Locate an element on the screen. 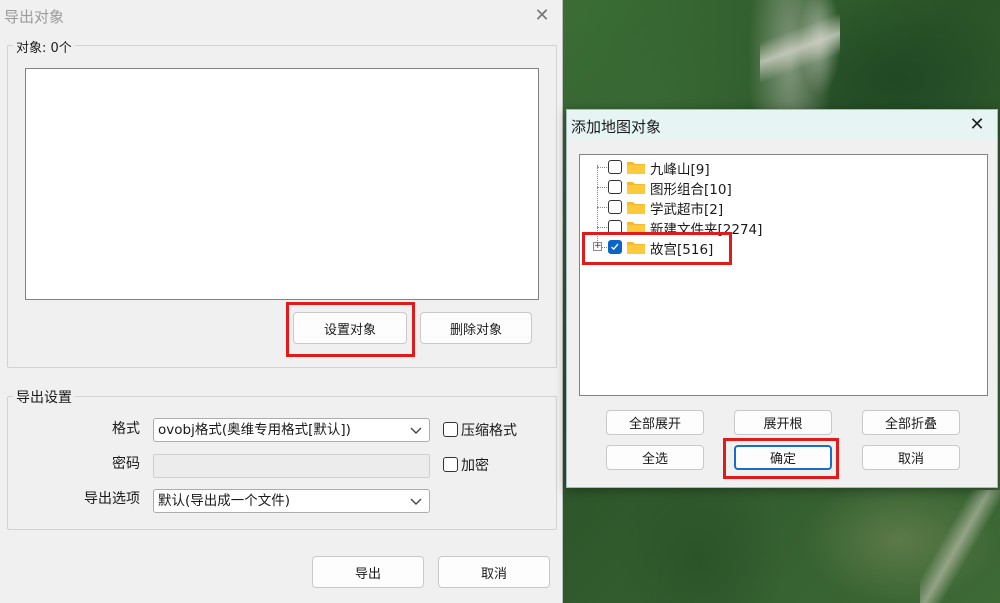 The image size is (1000, 603). select-all-button: 全选 is located at coordinates (655, 457).